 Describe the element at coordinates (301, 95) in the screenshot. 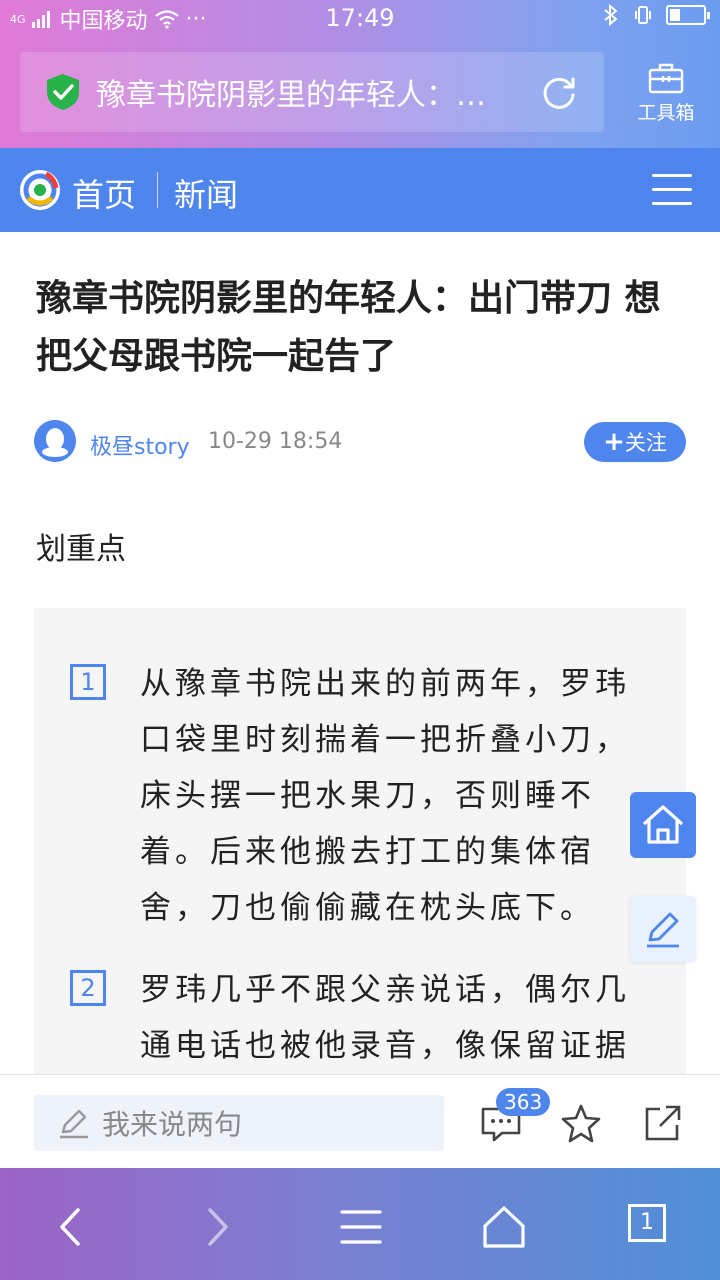

I see `page-title-in-address-bar: 豫章书院阴影里的年轻人：出门带刀 想把父母跟书院一起告了` at that location.